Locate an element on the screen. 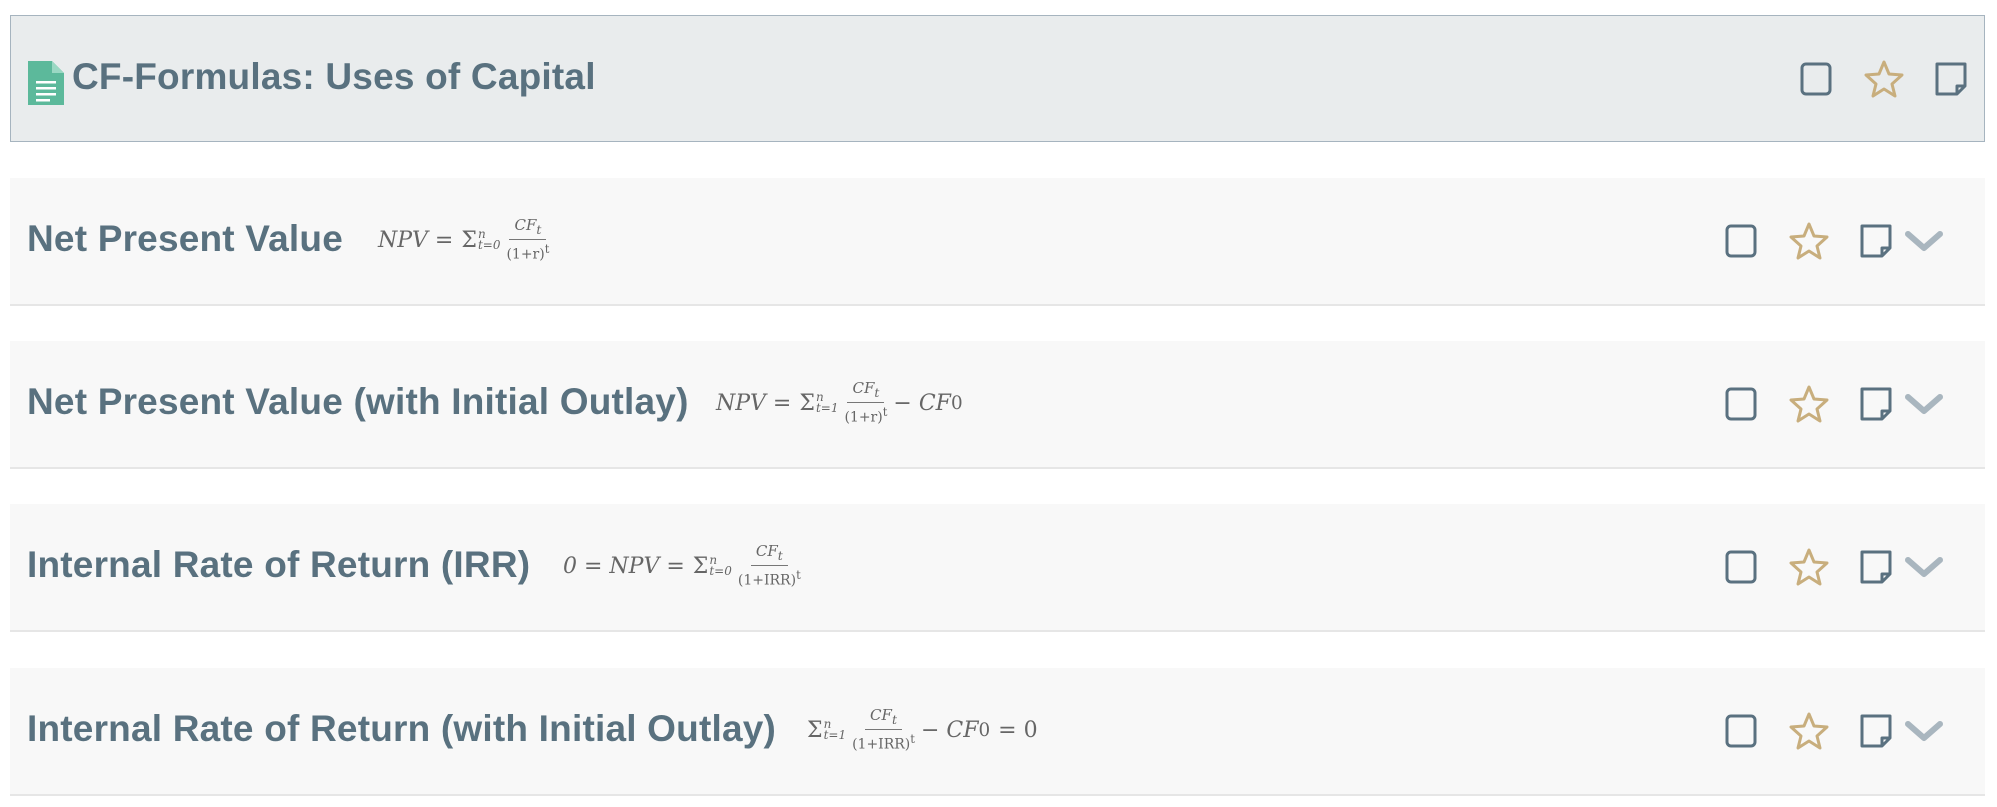  formula: 0 = NPV = Σ n t=0 CFt (1+IRR)t is located at coordinates (682, 565).